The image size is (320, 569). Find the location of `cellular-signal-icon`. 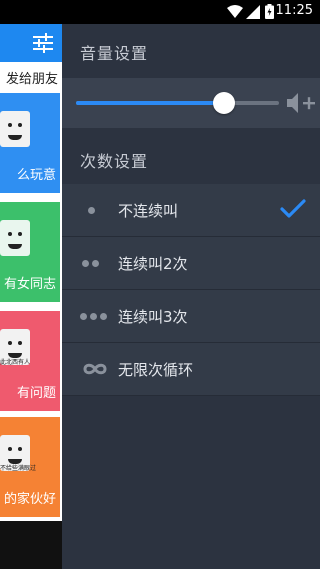

cellular-signal-icon is located at coordinates (253, 12).